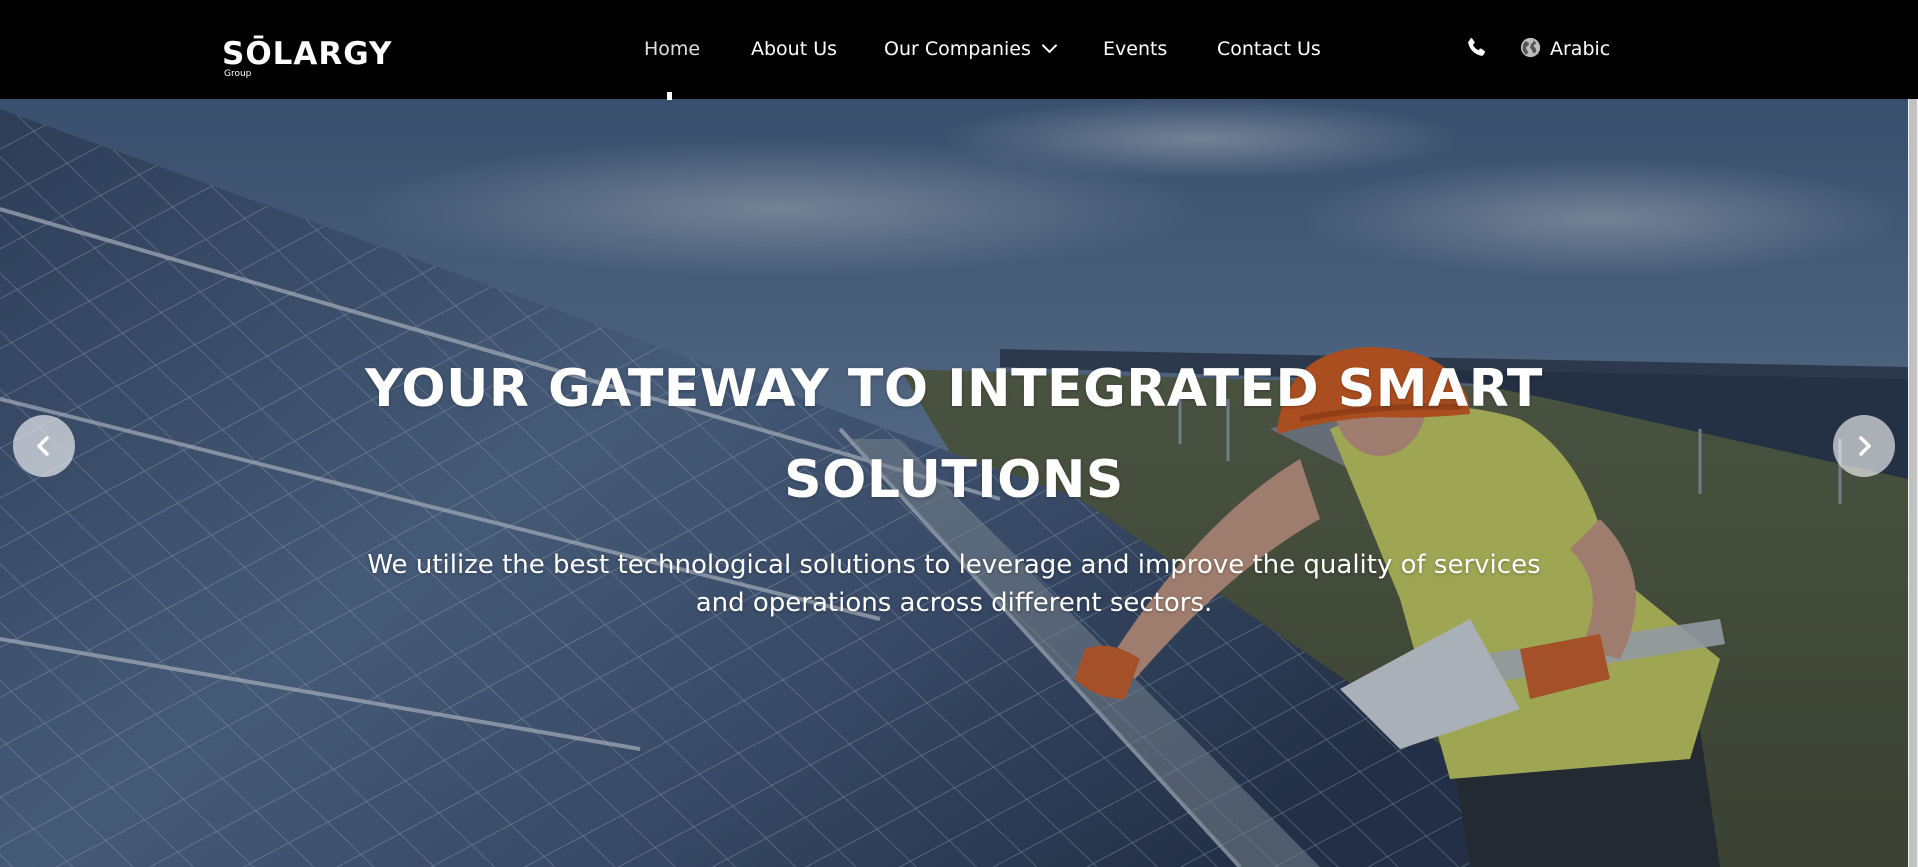 The image size is (1918, 867). Describe the element at coordinates (1476, 48) in the screenshot. I see `phone-icon` at that location.